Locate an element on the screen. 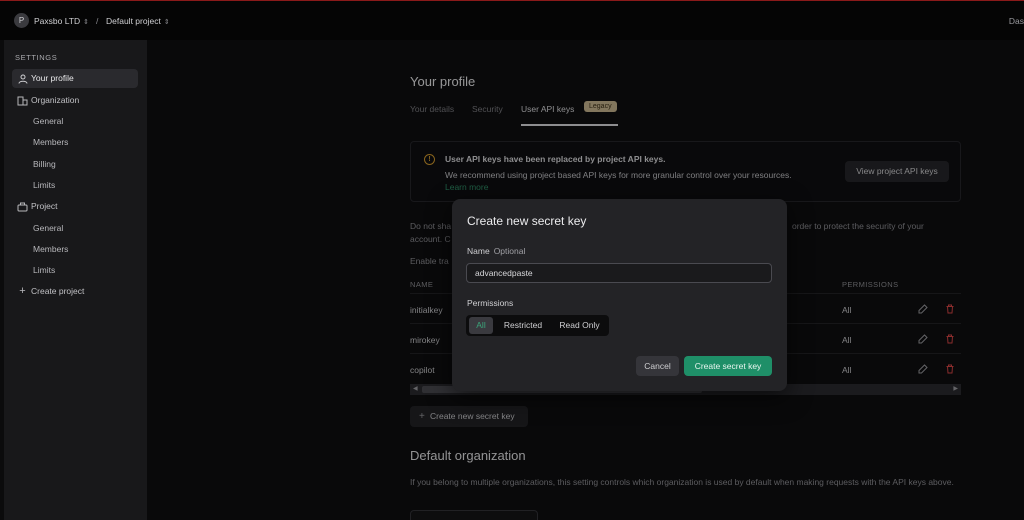  sidebar-item-label: Organization is located at coordinates (55, 100).